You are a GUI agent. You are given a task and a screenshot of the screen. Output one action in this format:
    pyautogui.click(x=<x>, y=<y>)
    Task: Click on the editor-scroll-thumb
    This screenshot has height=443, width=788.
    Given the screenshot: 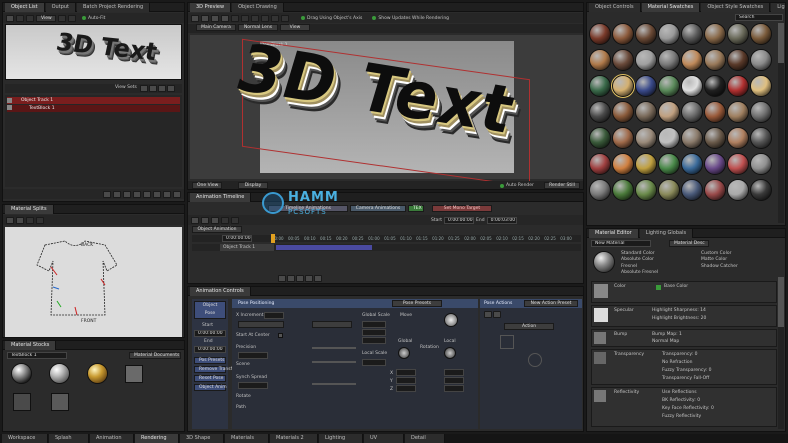 What is the action you would take?
    pyautogui.click(x=781, y=302)
    